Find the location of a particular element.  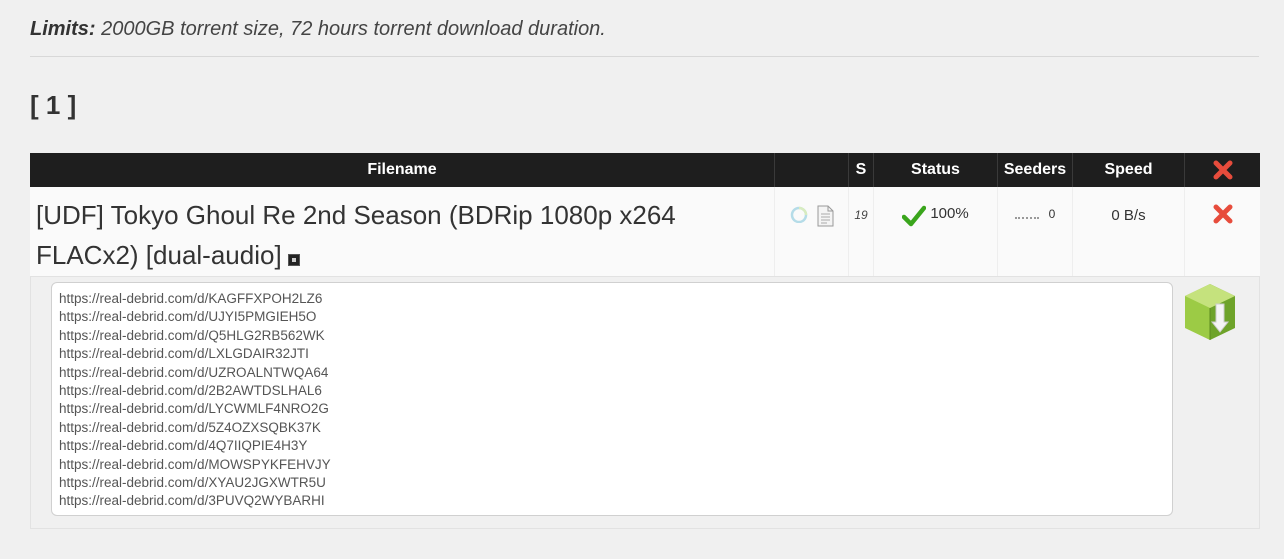

download-link: https://real-debrid.com/d/3PUVQ2WYBARHI is located at coordinates (612, 501).